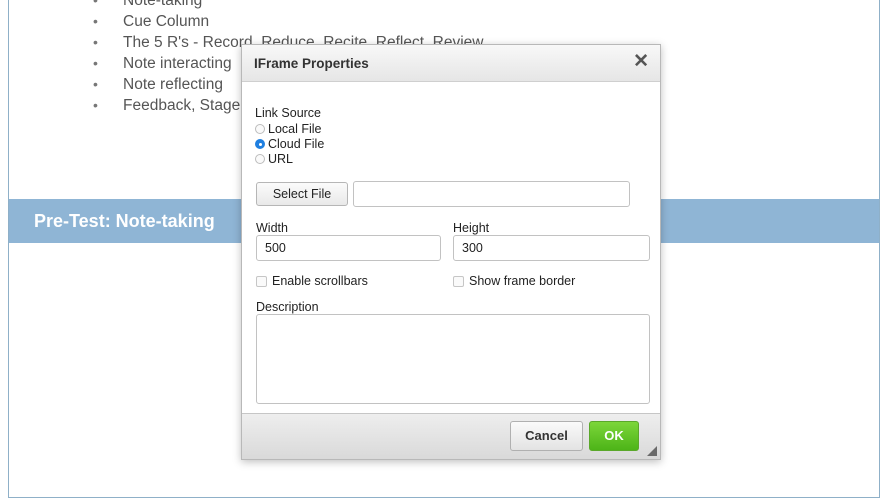 The width and height of the screenshot is (882, 500). Describe the element at coordinates (296, 144) in the screenshot. I see `radio-label: Cloud File` at that location.